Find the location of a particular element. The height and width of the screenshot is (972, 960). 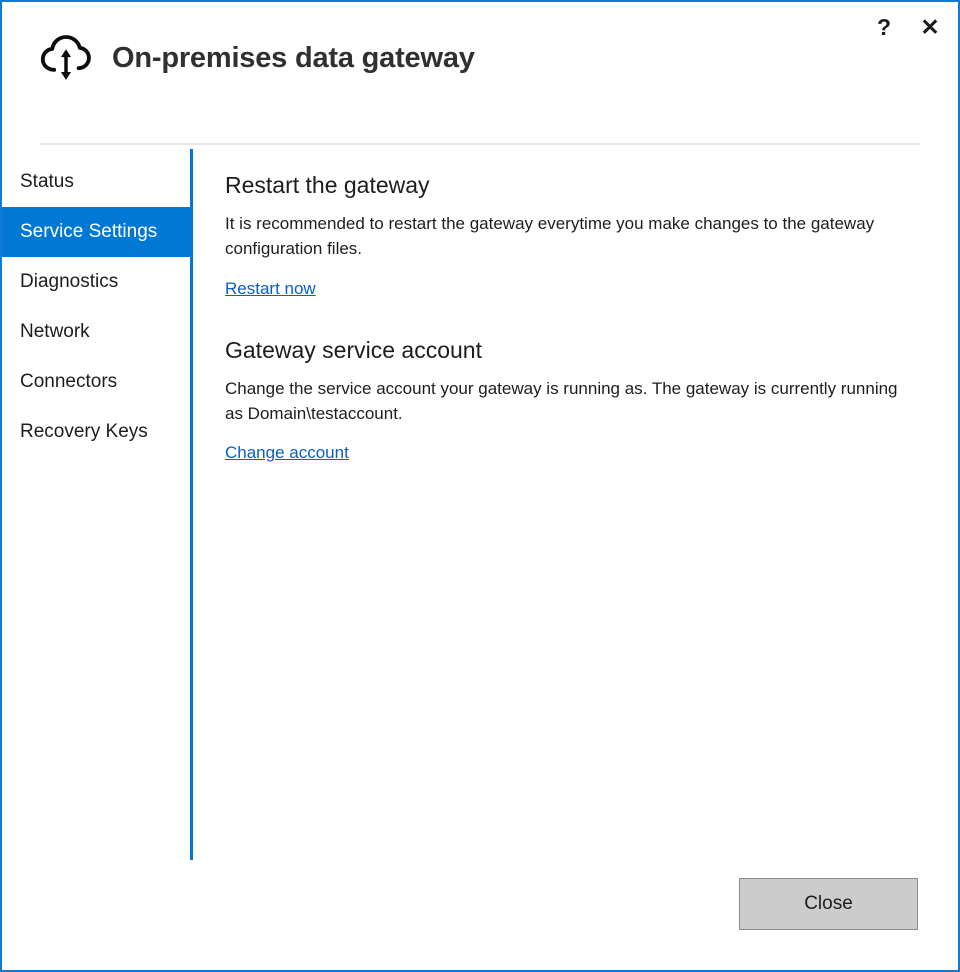

page-title: On-premises data gateway is located at coordinates (293, 57).